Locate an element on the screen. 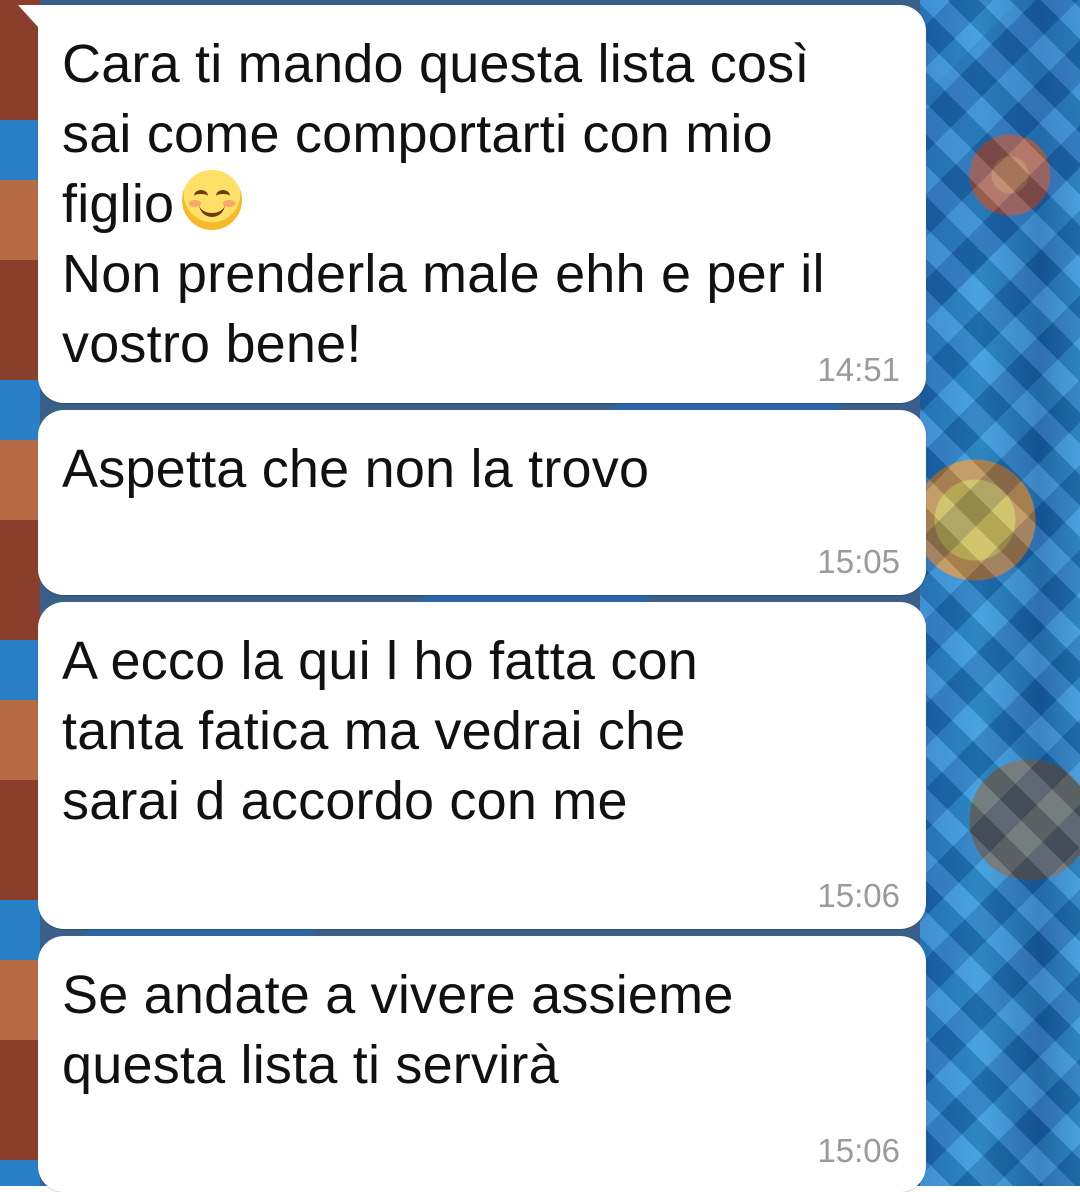  message-timestamp: 15:05 is located at coordinates (858, 561).